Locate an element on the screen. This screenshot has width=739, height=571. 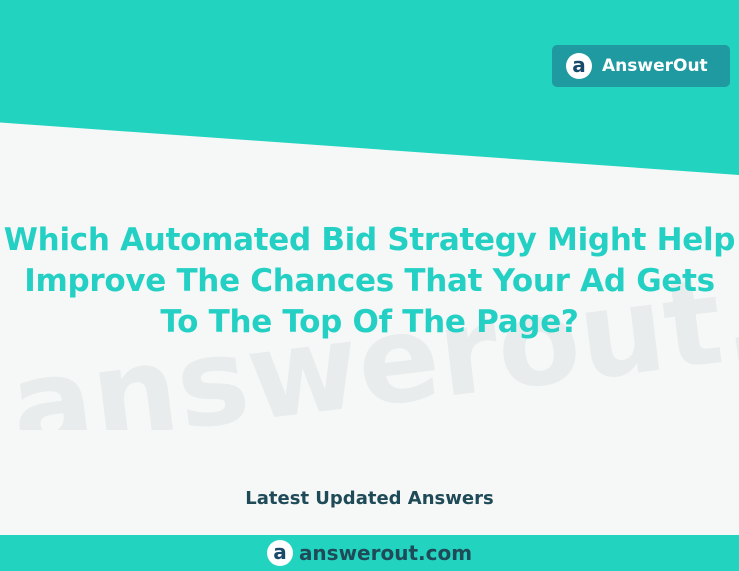
headline-line: Improve The Chances That Your Ad Gets is located at coordinates (369, 281).